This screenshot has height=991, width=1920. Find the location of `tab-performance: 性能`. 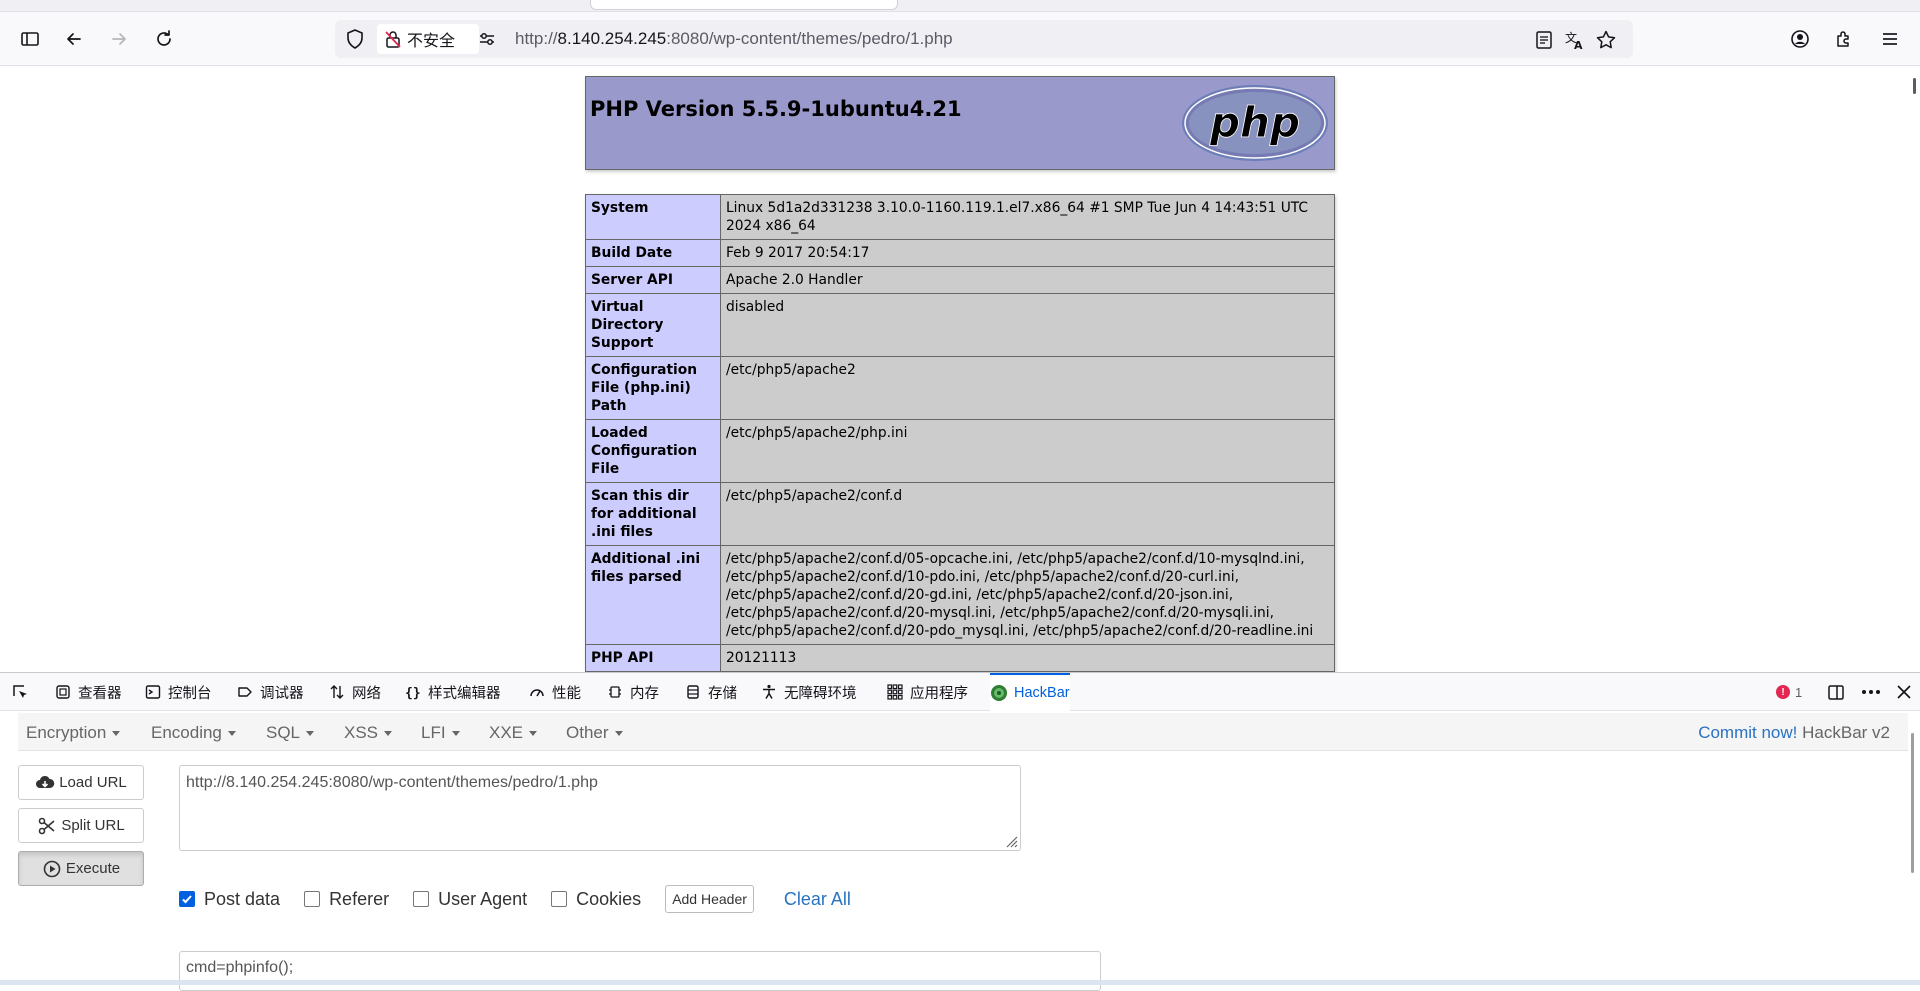

tab-performance: 性能 is located at coordinates (554, 692).